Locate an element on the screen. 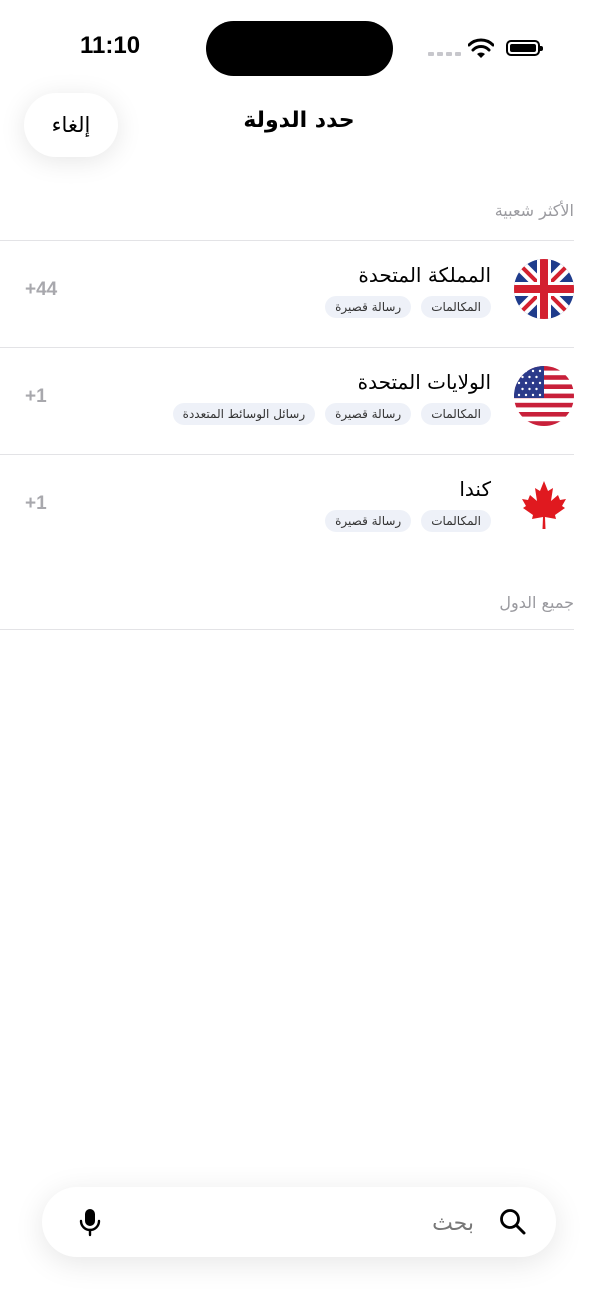  wifi-icon is located at coordinates (481, 48).